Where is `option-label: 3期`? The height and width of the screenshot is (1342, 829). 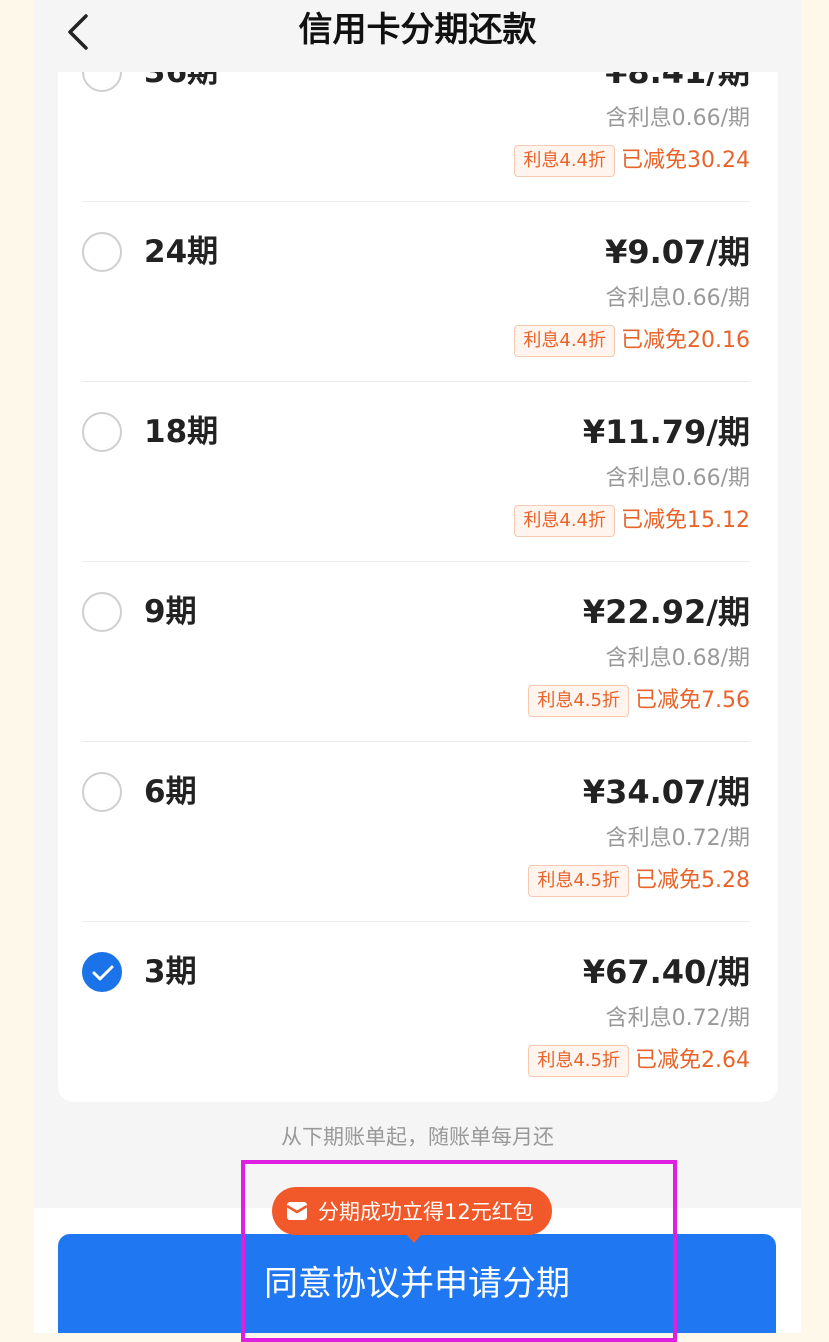 option-label: 3期 is located at coordinates (170, 972).